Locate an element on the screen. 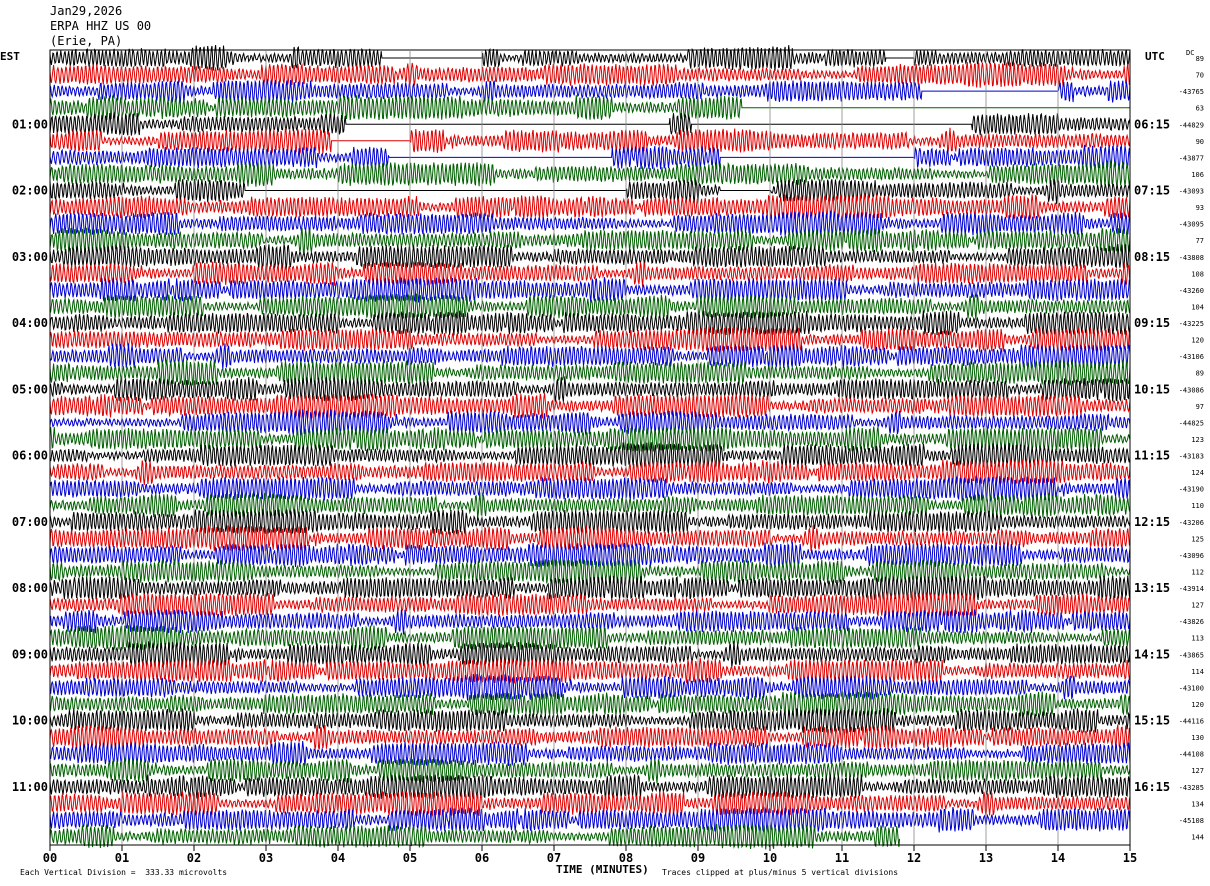 The height and width of the screenshot is (886, 1210). dc-offset-label: -44829 is located at coordinates (1191, 125).